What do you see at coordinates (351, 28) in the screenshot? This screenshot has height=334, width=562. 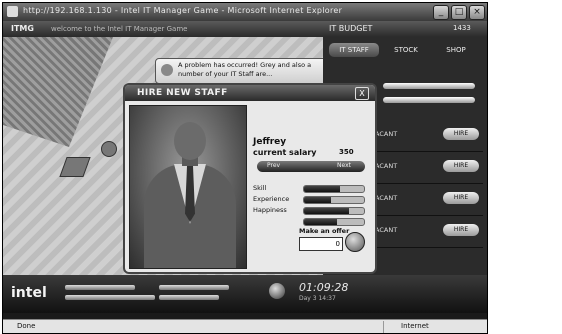 I see `budget-label: IT BUDGET` at bounding box center [351, 28].